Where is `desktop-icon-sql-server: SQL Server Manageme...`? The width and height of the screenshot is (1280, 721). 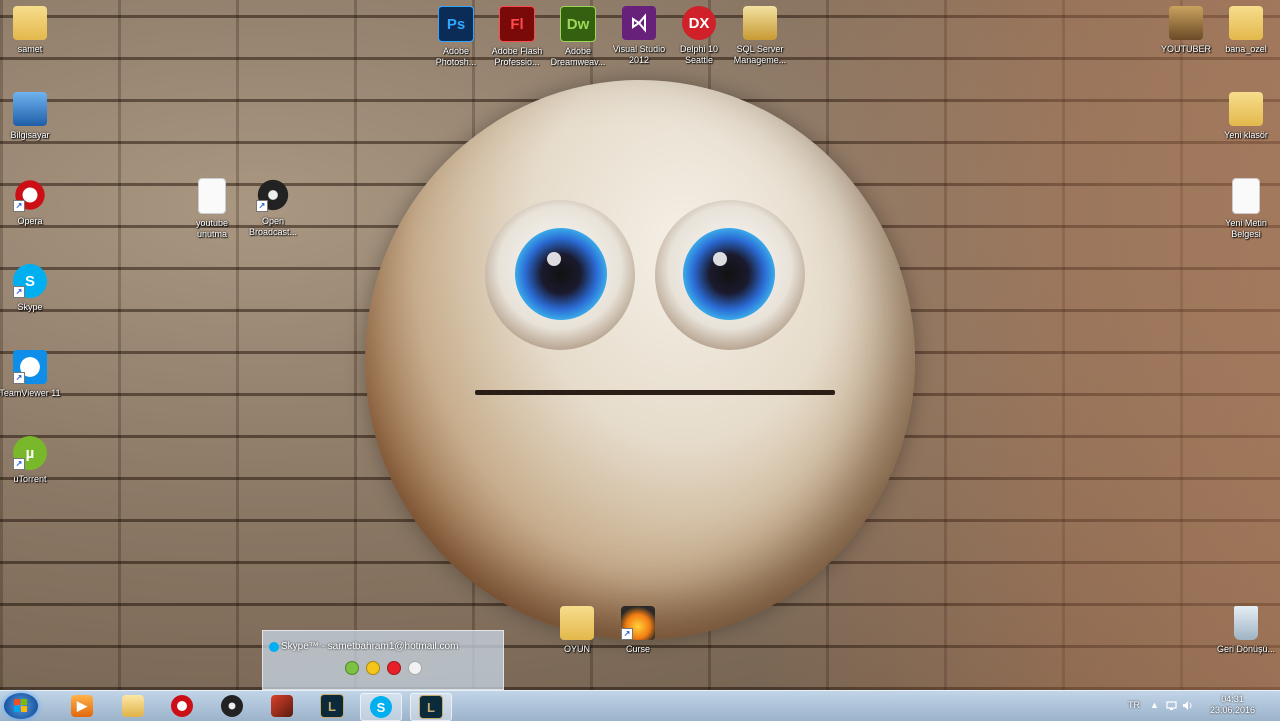 desktop-icon-sql-server: SQL Server Manageme... is located at coordinates (760, 36).